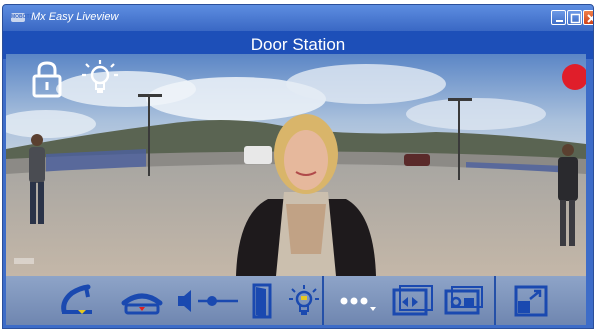  I want to click on hang-up-button, so click(141, 301).